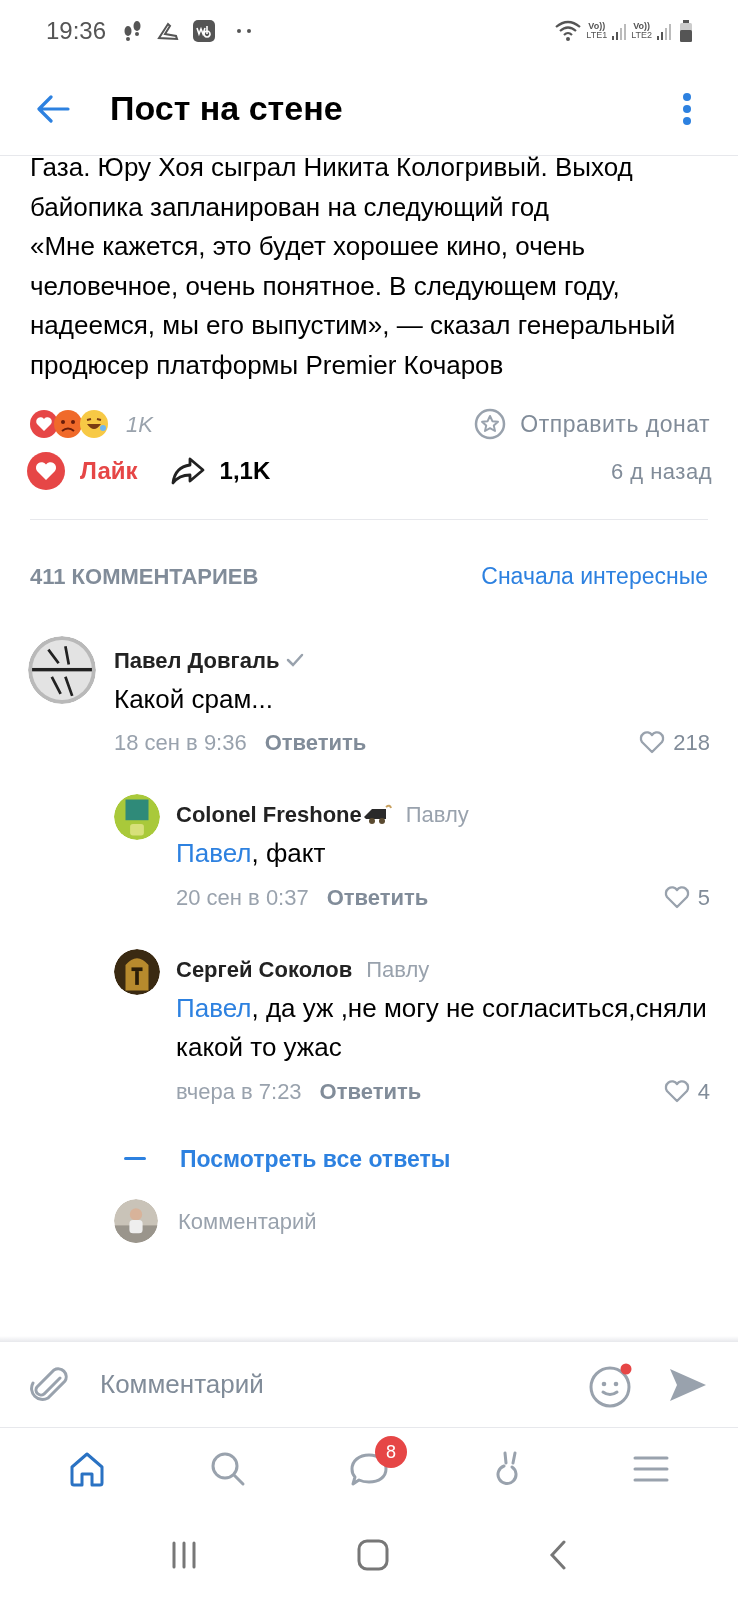  I want to click on shoe-icon, so click(168, 31).